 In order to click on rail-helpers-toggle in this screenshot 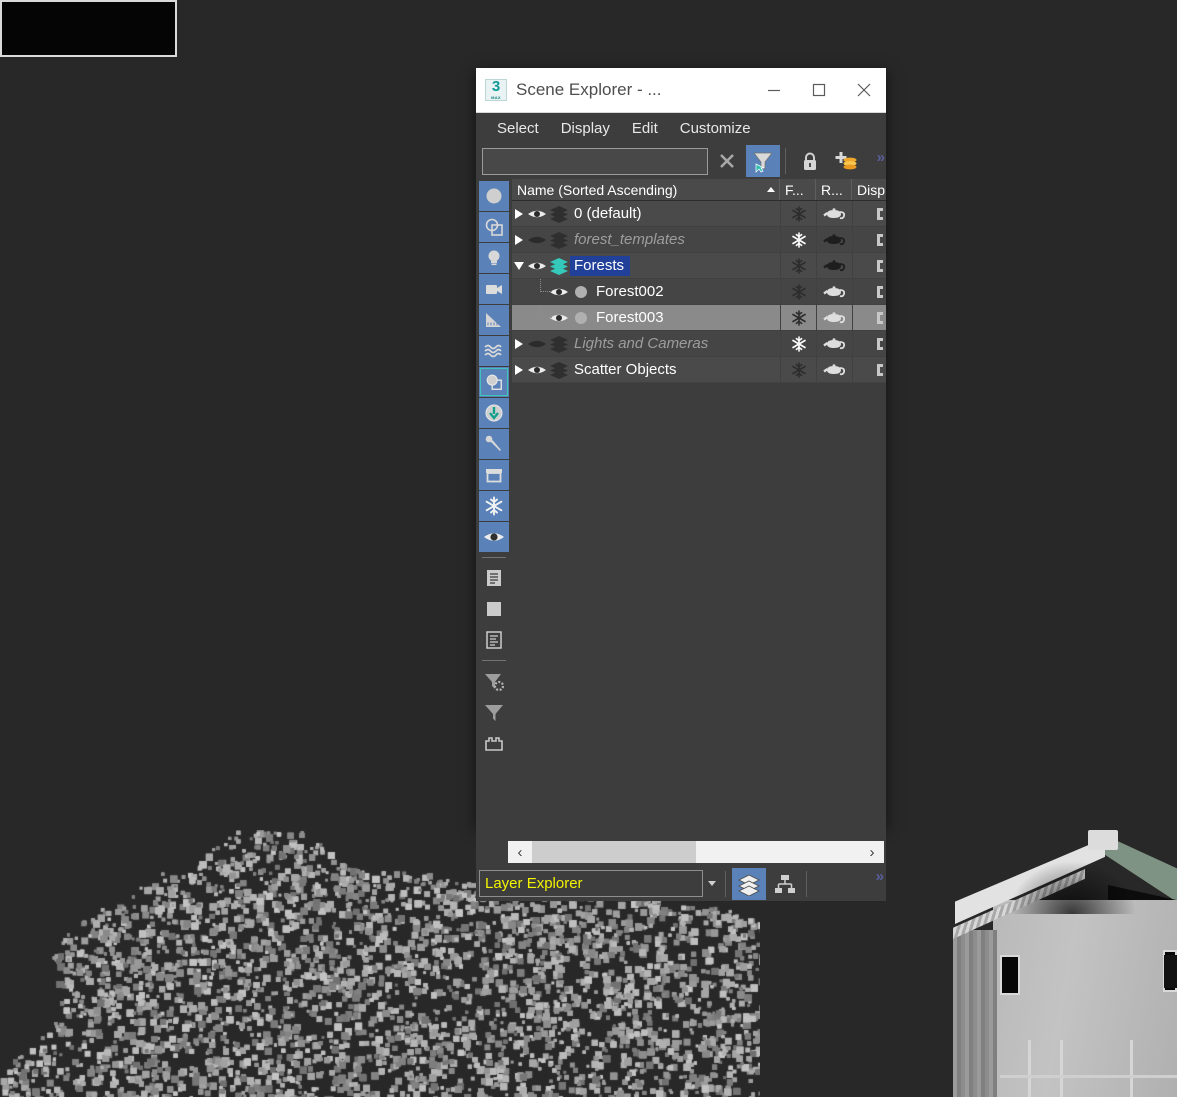, I will do `click(494, 320)`.